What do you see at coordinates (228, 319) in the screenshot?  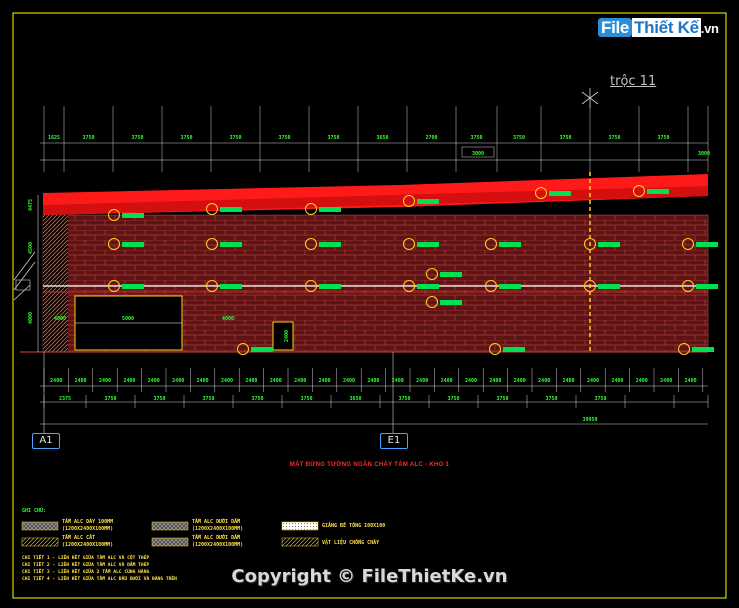 I see `door-small-width-label: 4000` at bounding box center [228, 319].